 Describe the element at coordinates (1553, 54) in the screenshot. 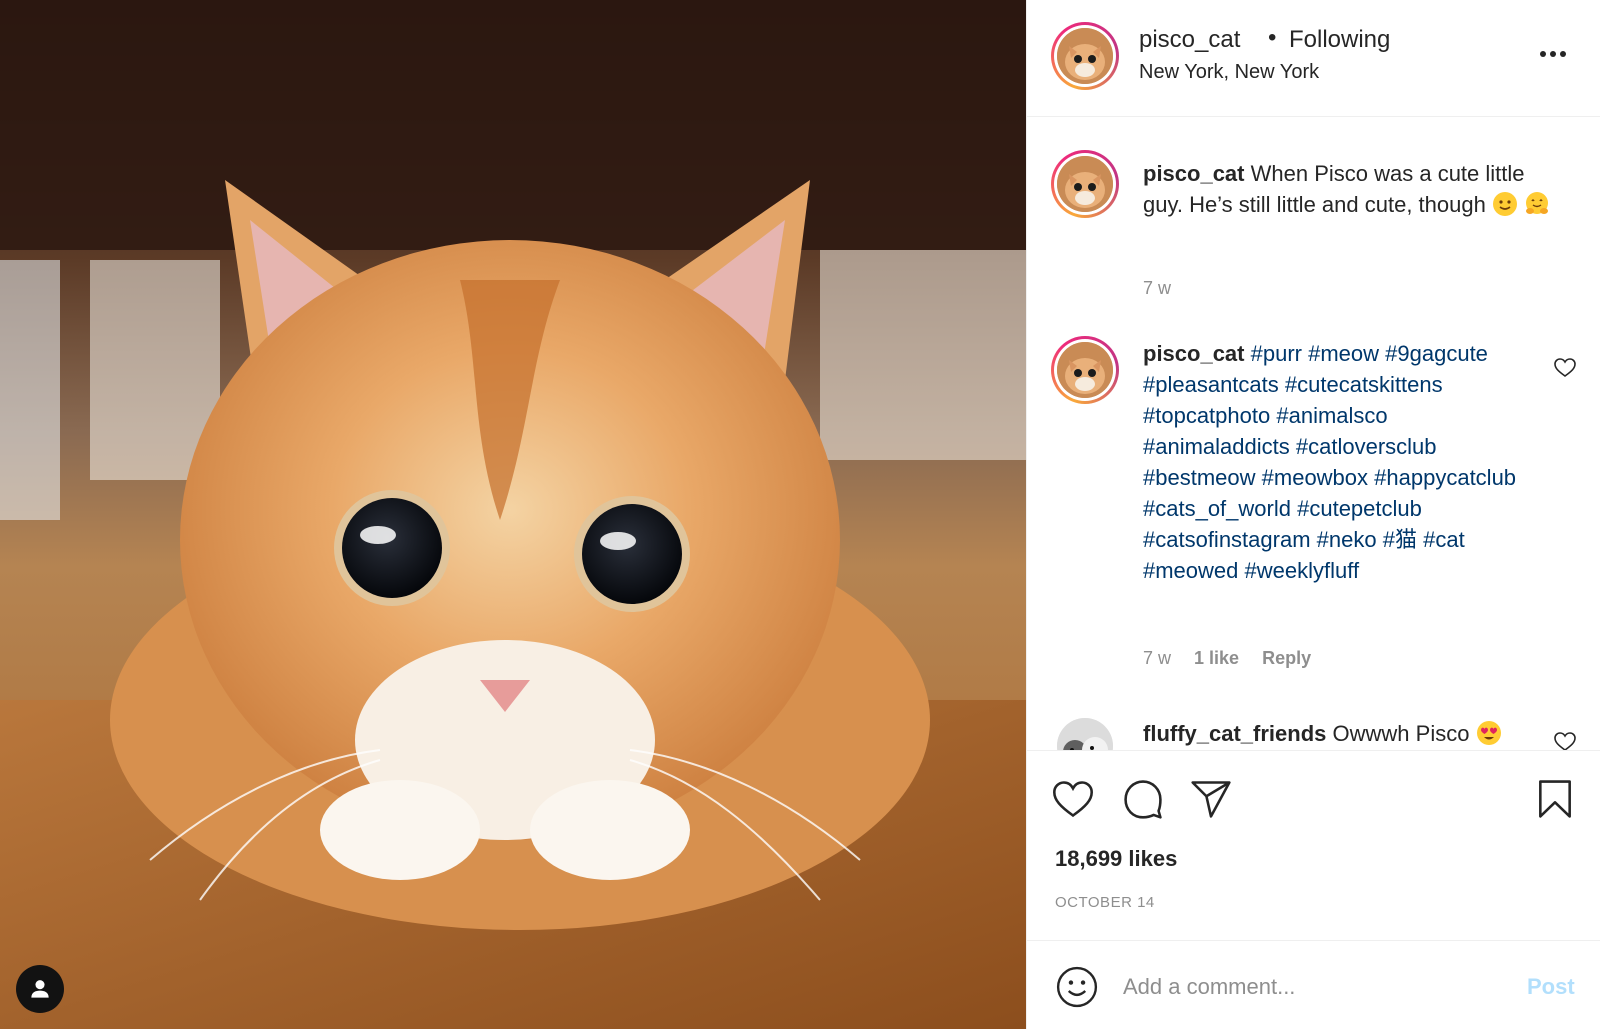

I see `more-options-icon` at that location.